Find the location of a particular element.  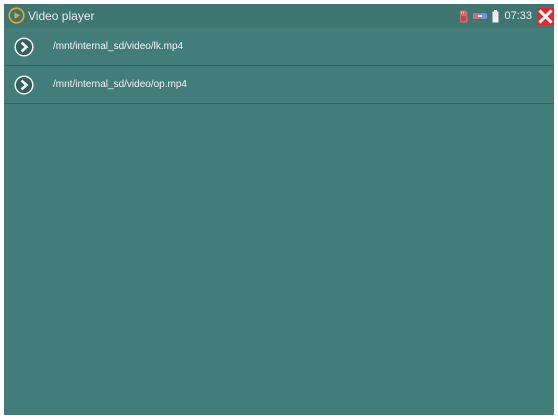

status-icons: 07:33 is located at coordinates (504, 16).